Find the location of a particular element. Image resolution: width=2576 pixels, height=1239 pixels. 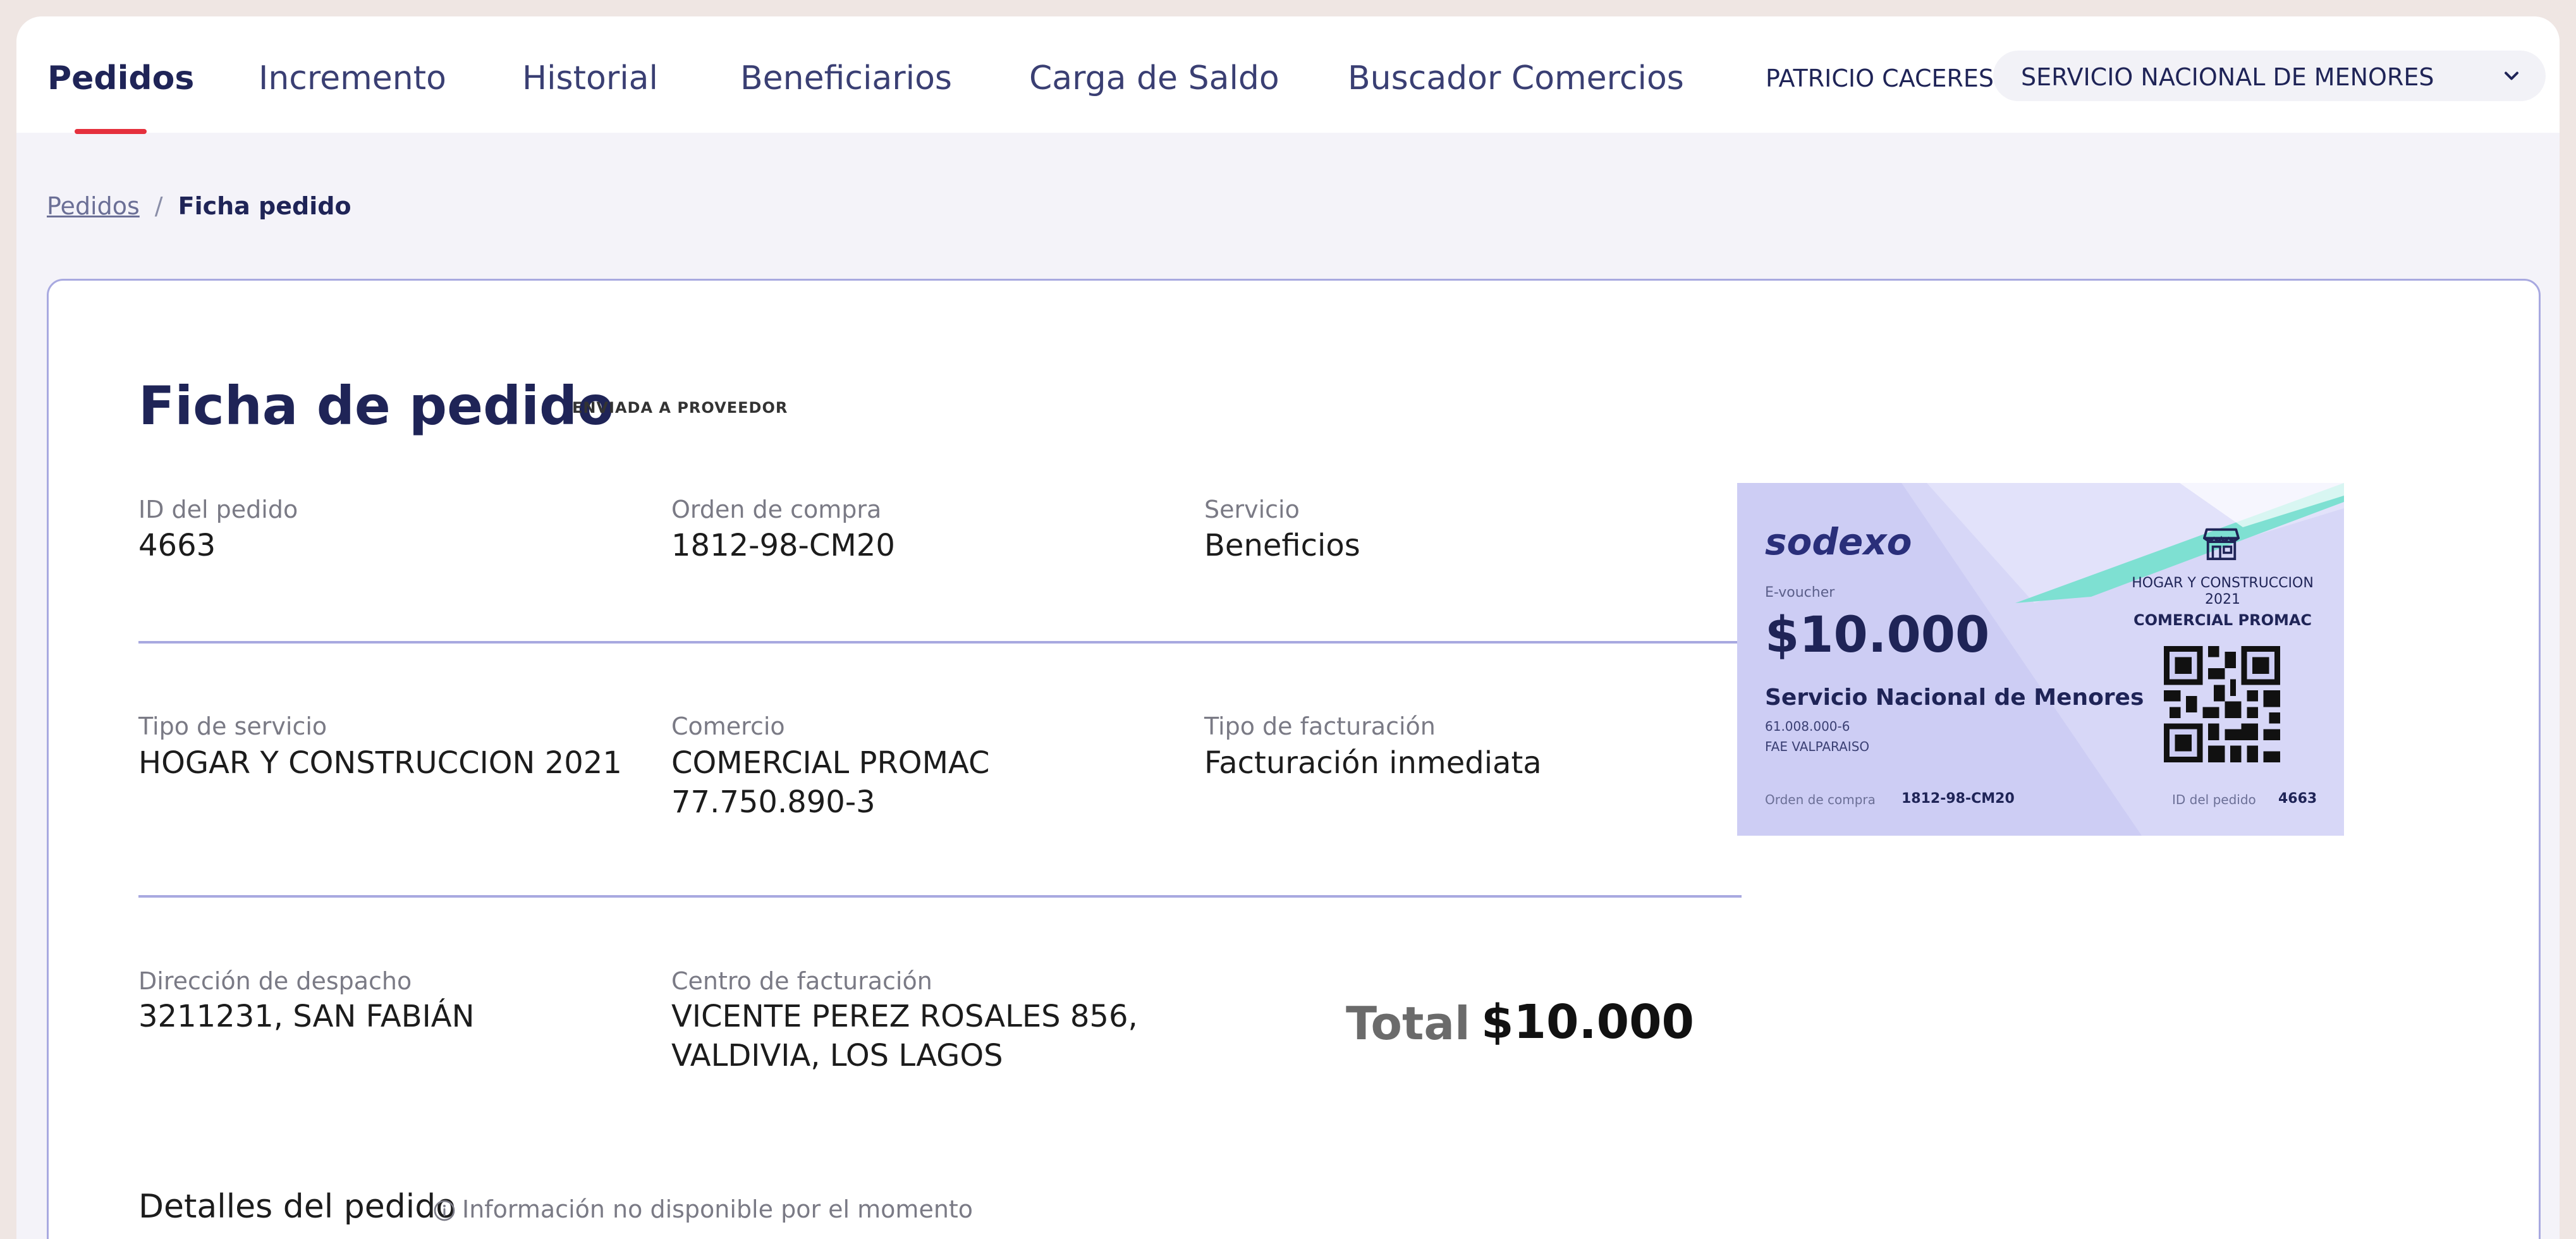

order-details-title: Detalles del pedido is located at coordinates (297, 1207).